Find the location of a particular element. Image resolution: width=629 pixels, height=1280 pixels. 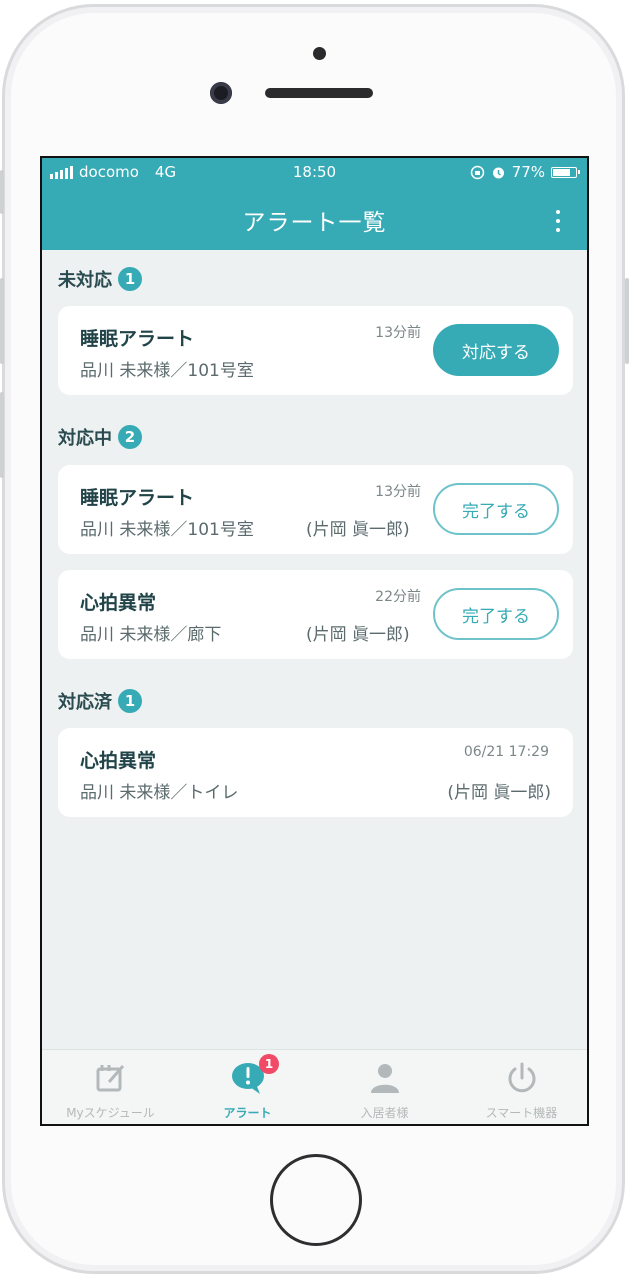

tab-alert: 1 アラート is located at coordinates (247, 1087).